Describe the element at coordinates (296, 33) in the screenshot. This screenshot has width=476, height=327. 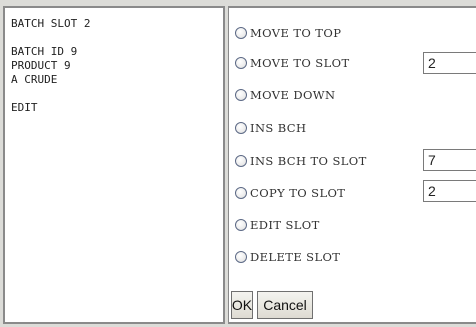
I see `option-label: MOVE TO TOP` at that location.